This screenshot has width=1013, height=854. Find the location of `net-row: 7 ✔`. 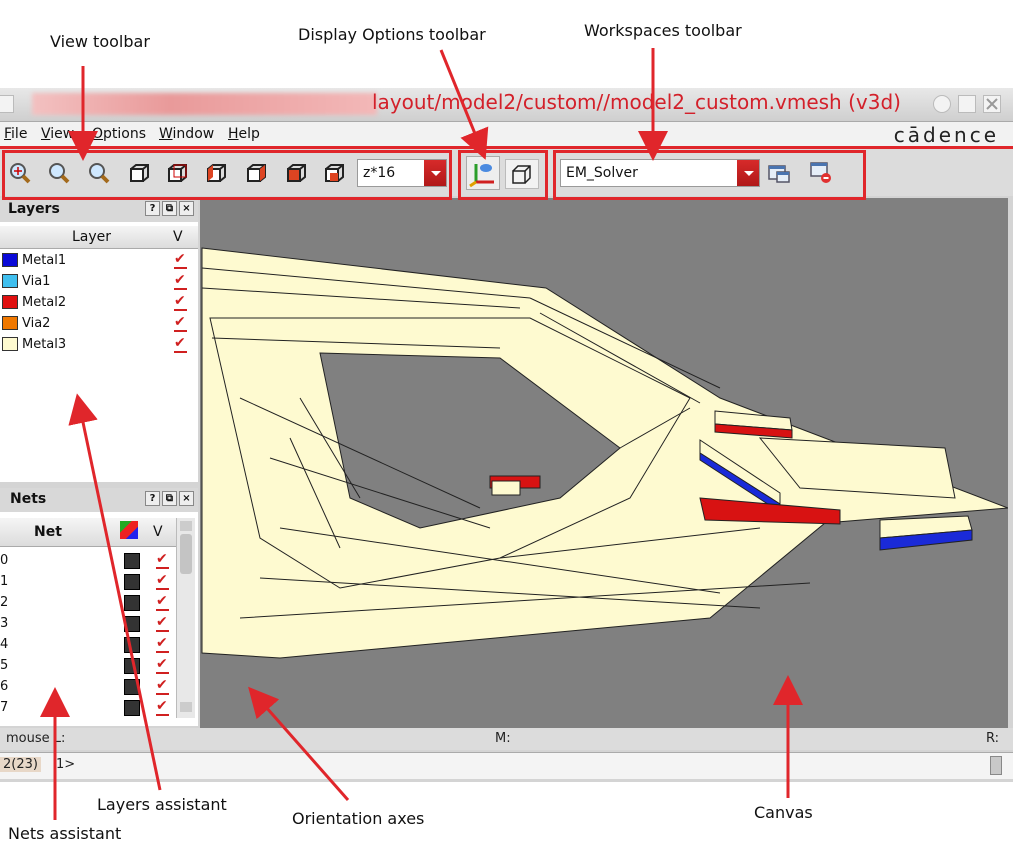

net-row: 7 ✔ is located at coordinates (88, 707).